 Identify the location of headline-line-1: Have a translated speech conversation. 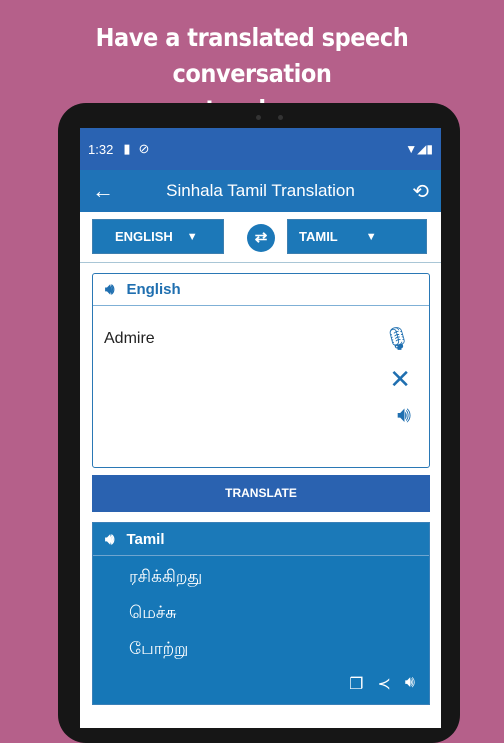
(252, 55).